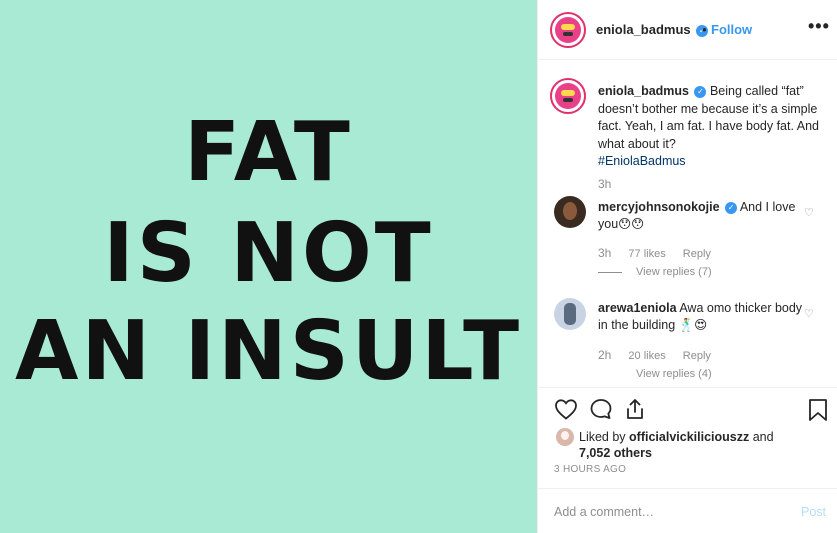 The image size is (837, 533). I want to click on comment-meta: 3h 77 likes Reply, so click(661, 253).